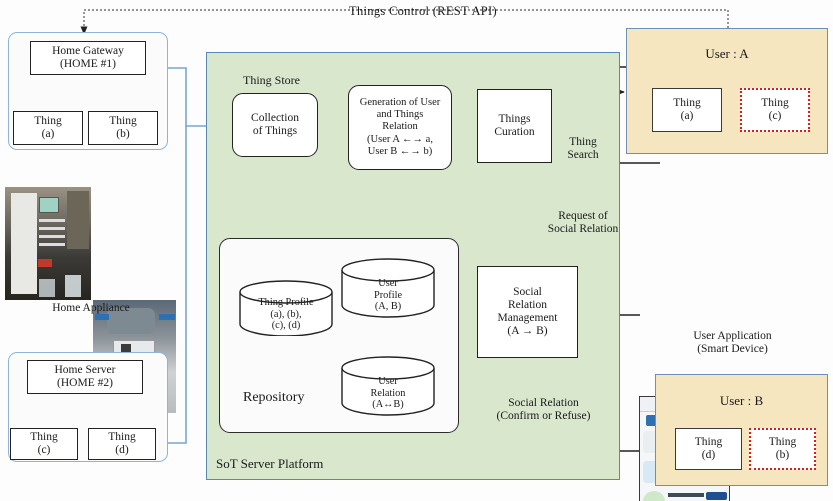  Describe the element at coordinates (583, 155) in the screenshot. I see `thing-search-line2: Search` at that location.